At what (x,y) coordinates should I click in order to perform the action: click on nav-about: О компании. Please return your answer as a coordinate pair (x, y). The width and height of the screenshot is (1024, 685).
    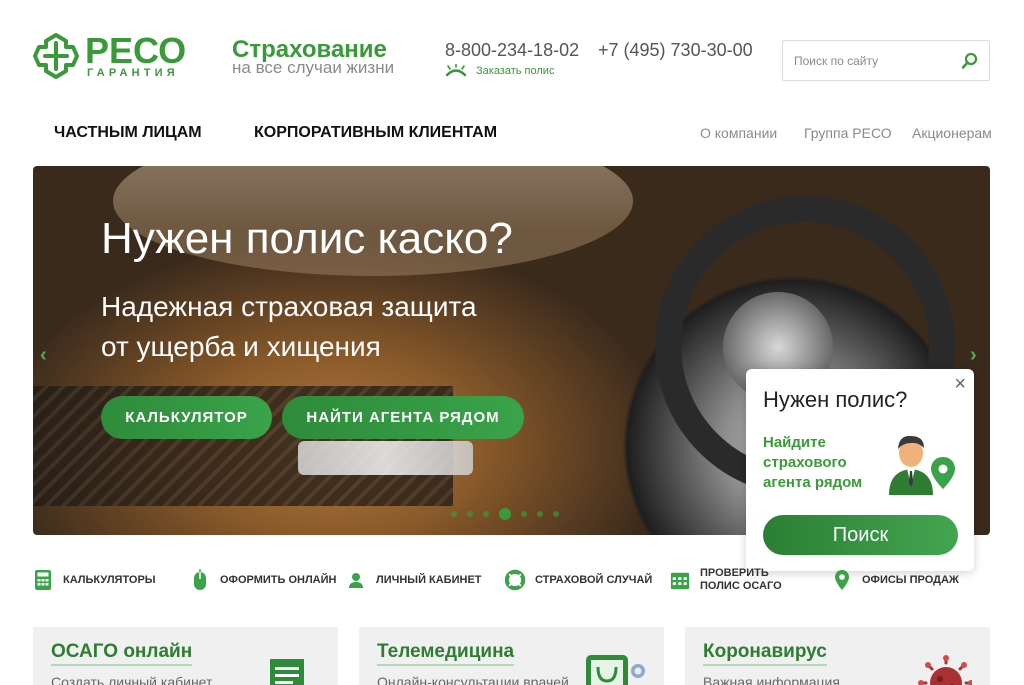
    Looking at the image, I should click on (738, 133).